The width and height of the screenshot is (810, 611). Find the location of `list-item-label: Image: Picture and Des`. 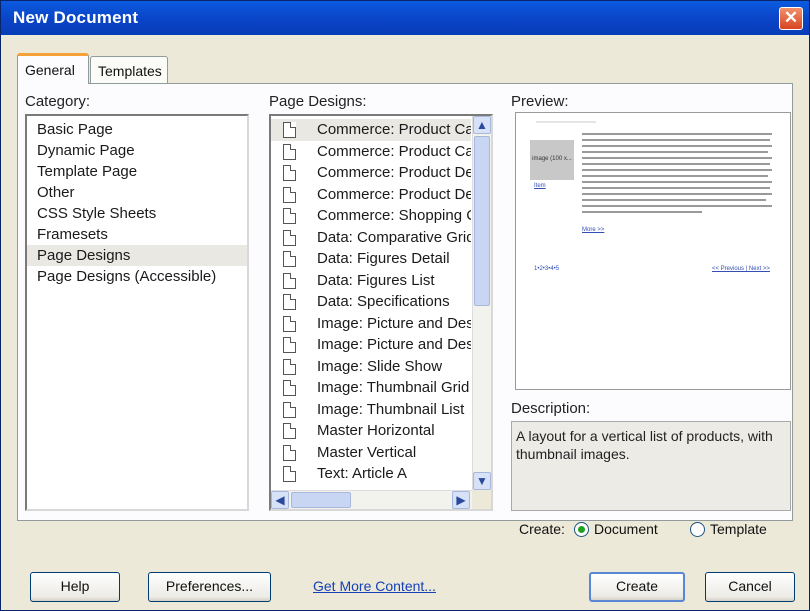

list-item-label: Image: Picture and Des is located at coordinates (394, 323).